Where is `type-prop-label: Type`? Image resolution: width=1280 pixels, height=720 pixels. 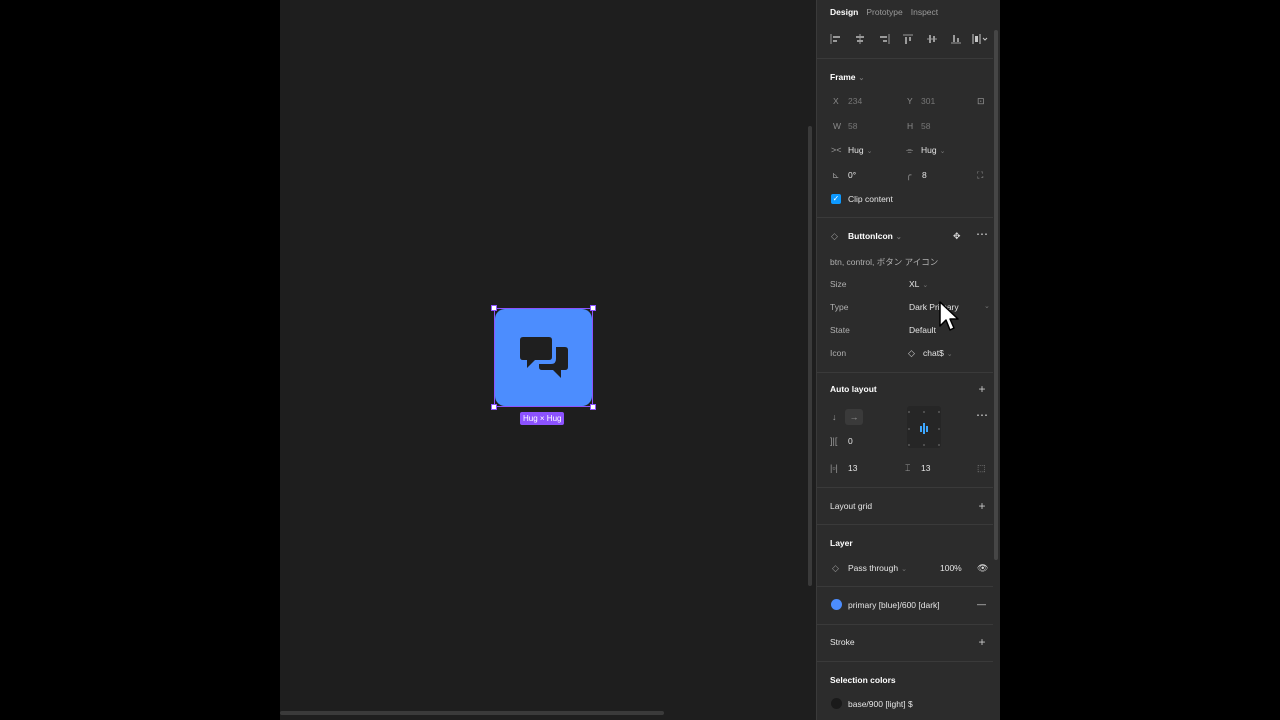 type-prop-label: Type is located at coordinates (839, 307).